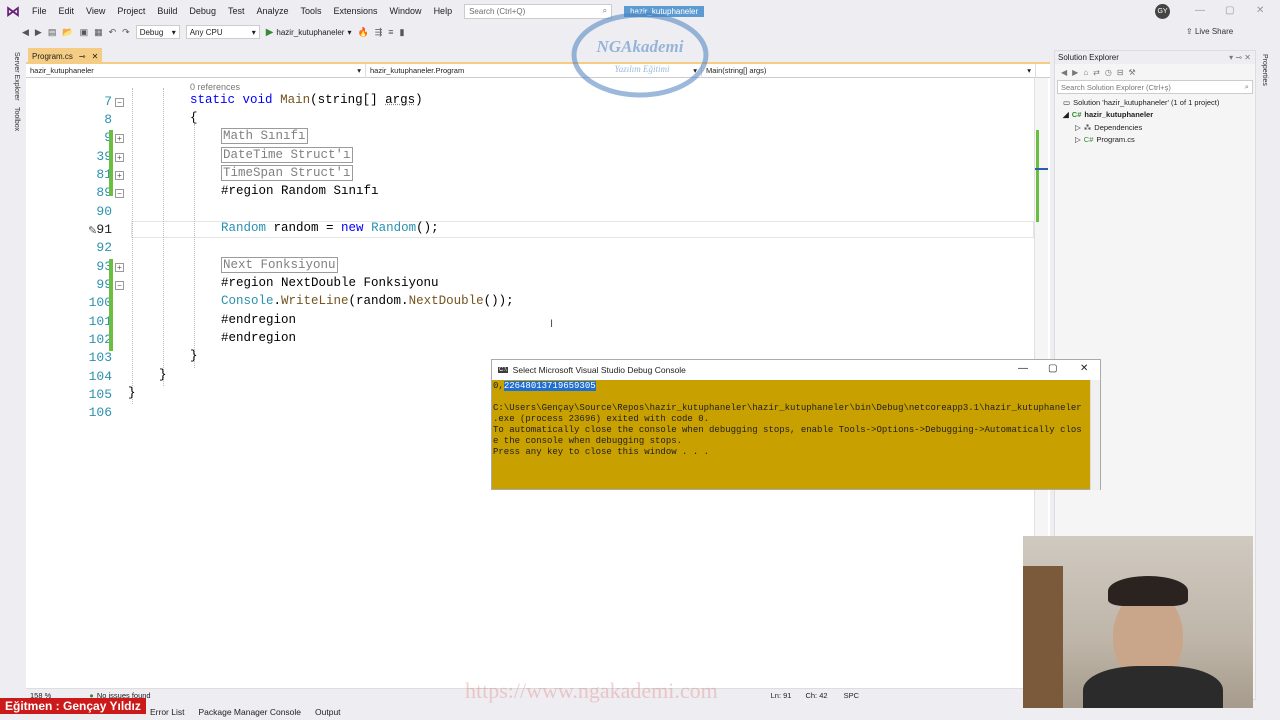 This screenshot has height=720, width=1280. Describe the element at coordinates (287, 155) in the screenshot. I see `collapsed-region: DateTime Struct'ı` at that location.